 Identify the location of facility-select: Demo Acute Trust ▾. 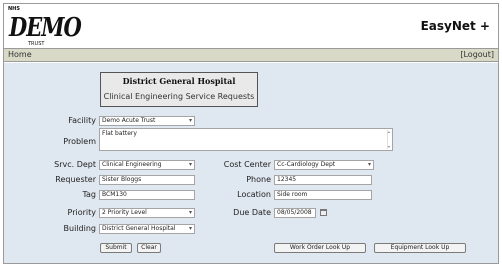
(147, 121).